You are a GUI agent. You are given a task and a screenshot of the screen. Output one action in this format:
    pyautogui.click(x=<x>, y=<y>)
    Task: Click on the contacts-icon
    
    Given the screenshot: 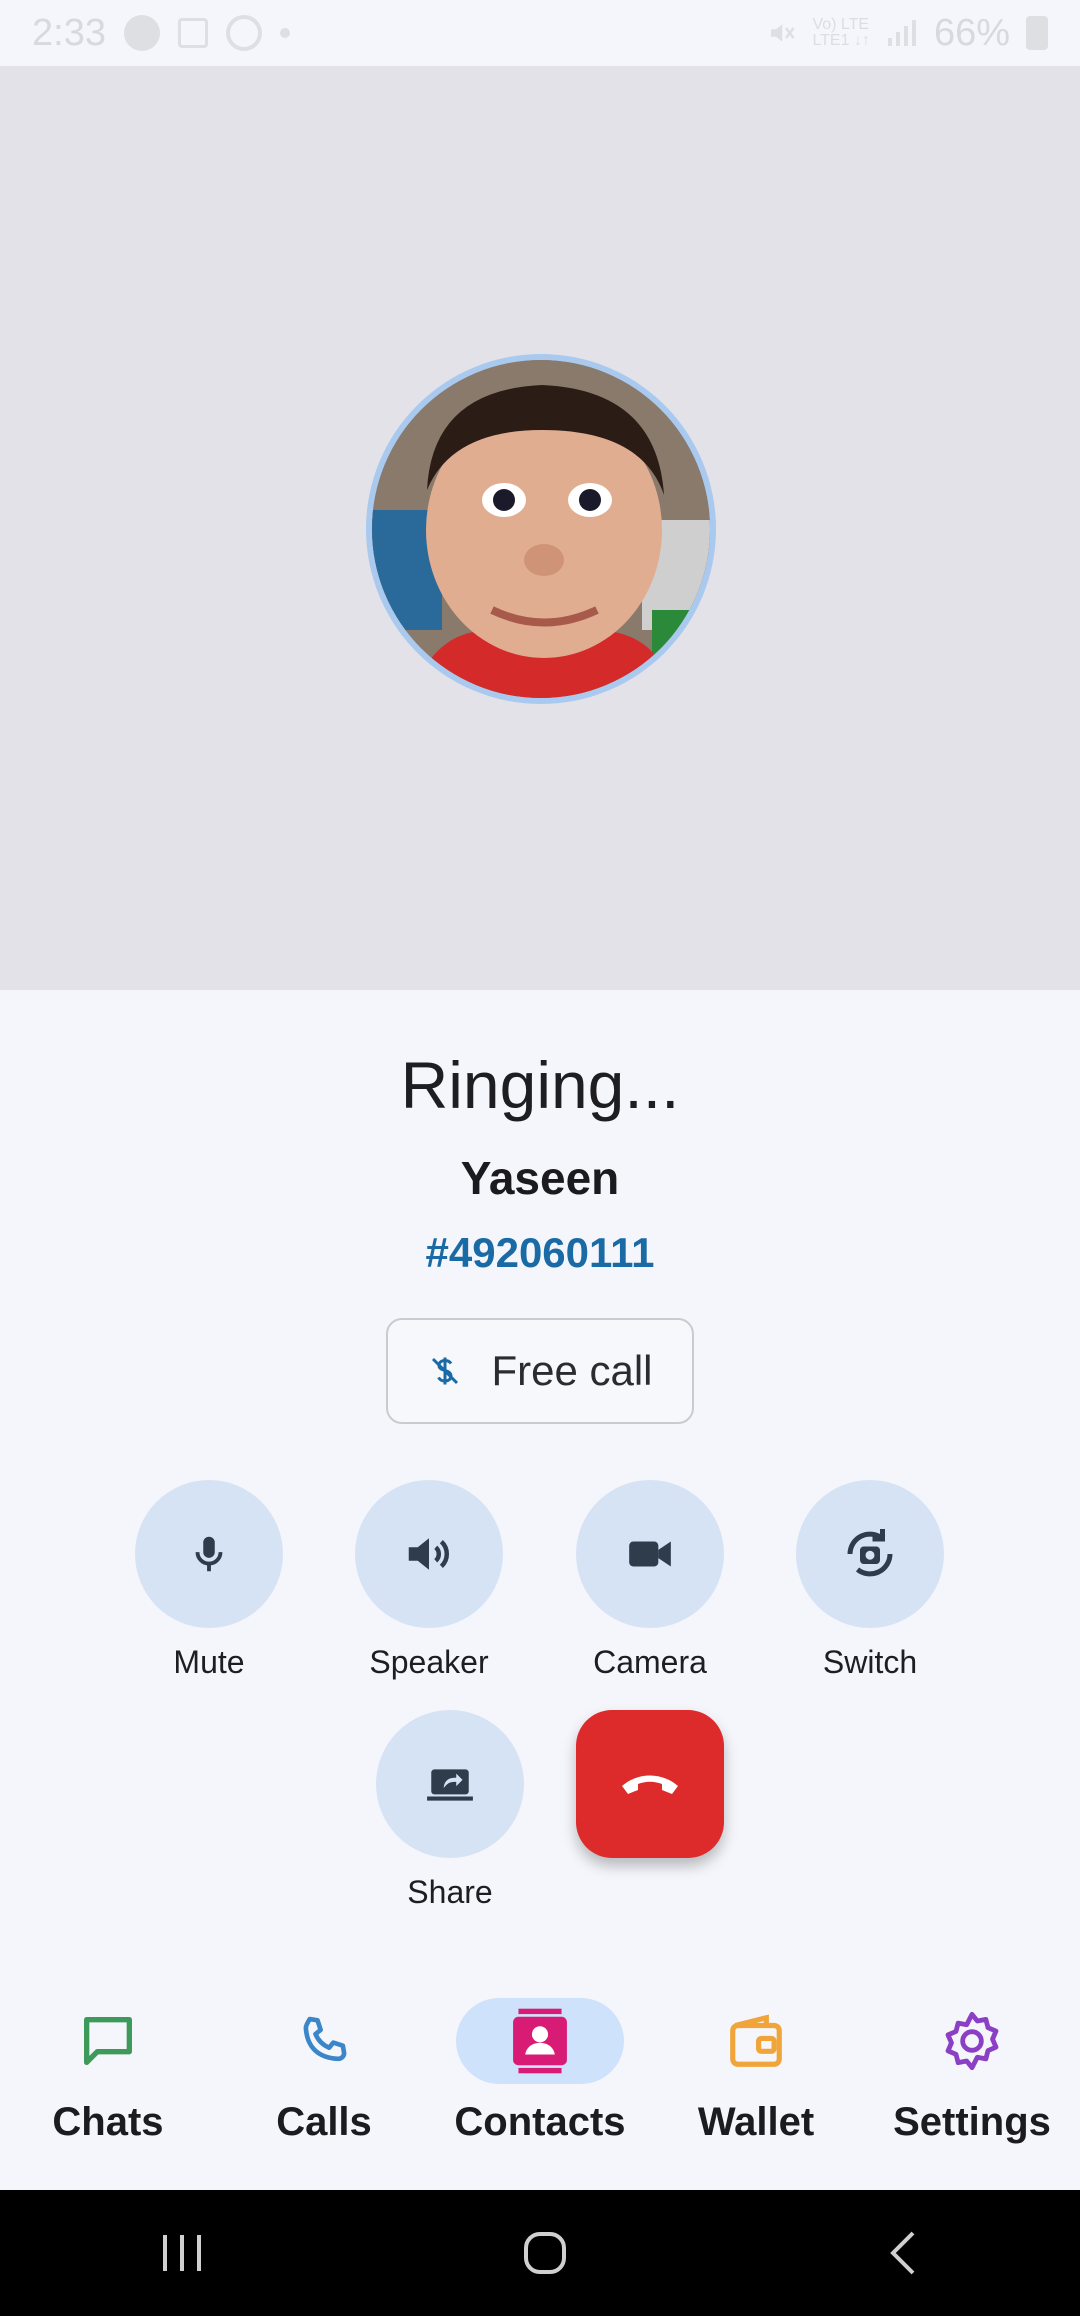 What is the action you would take?
    pyautogui.click(x=540, y=2041)
    